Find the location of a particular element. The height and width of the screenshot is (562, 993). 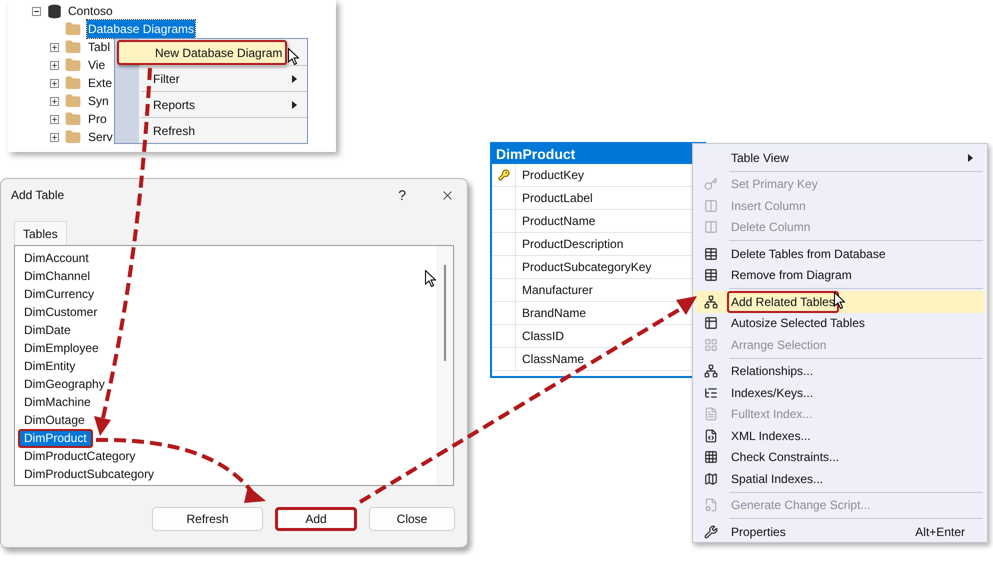

tree-item: Syn is located at coordinates (98, 101).